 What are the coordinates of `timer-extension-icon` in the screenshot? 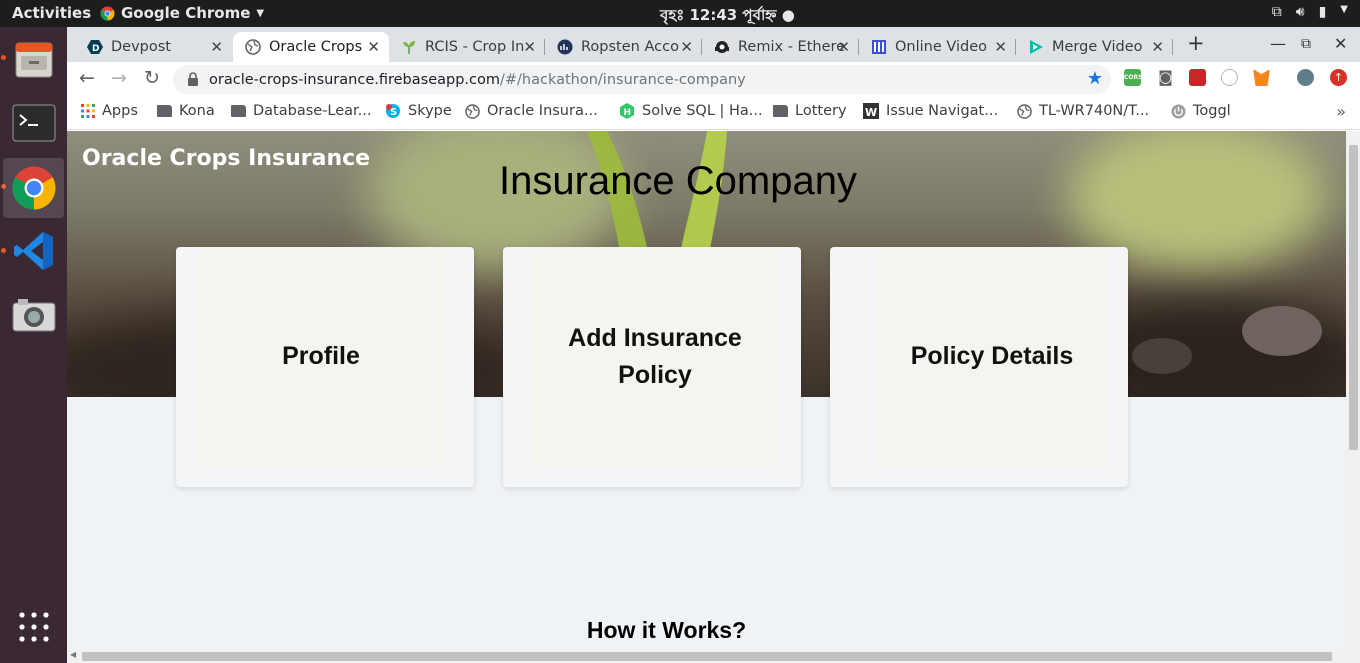 It's located at (1229, 77).